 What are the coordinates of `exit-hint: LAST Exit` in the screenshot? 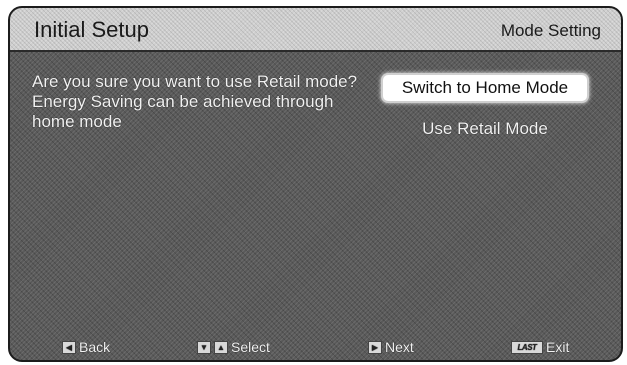 It's located at (540, 347).